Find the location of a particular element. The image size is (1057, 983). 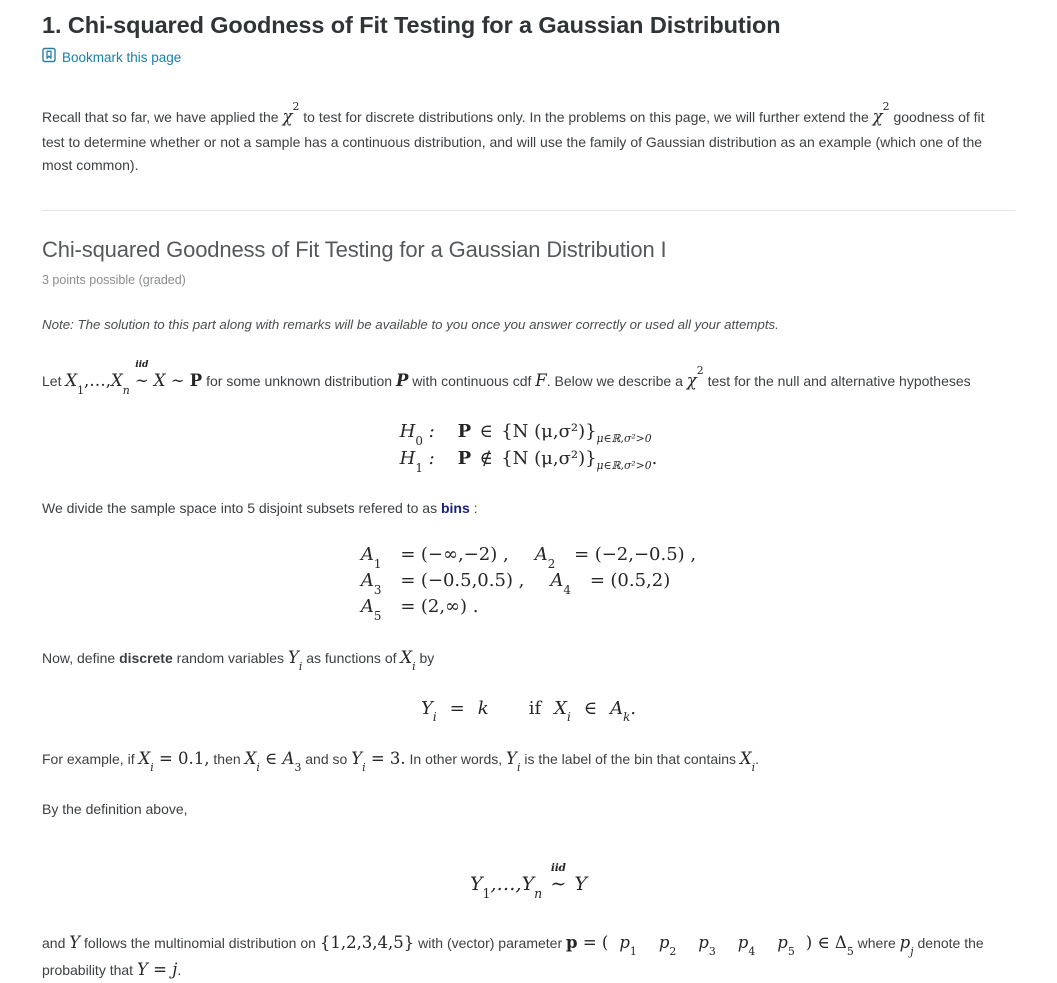

Y-equals-j: Y = j is located at coordinates (157, 969).